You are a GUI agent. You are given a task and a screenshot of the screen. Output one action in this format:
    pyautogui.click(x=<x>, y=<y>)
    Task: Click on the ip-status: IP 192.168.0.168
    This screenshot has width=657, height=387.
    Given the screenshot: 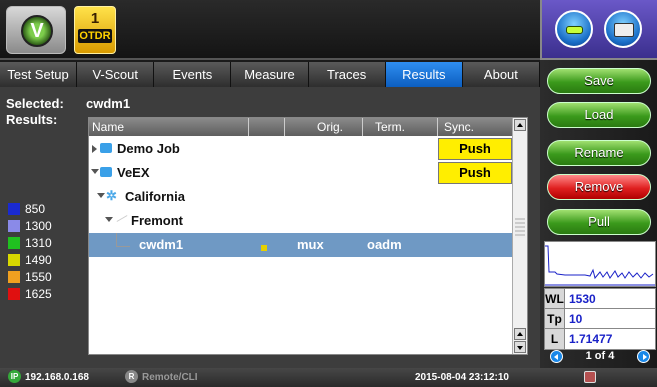 What is the action you would take?
    pyautogui.click(x=48, y=377)
    